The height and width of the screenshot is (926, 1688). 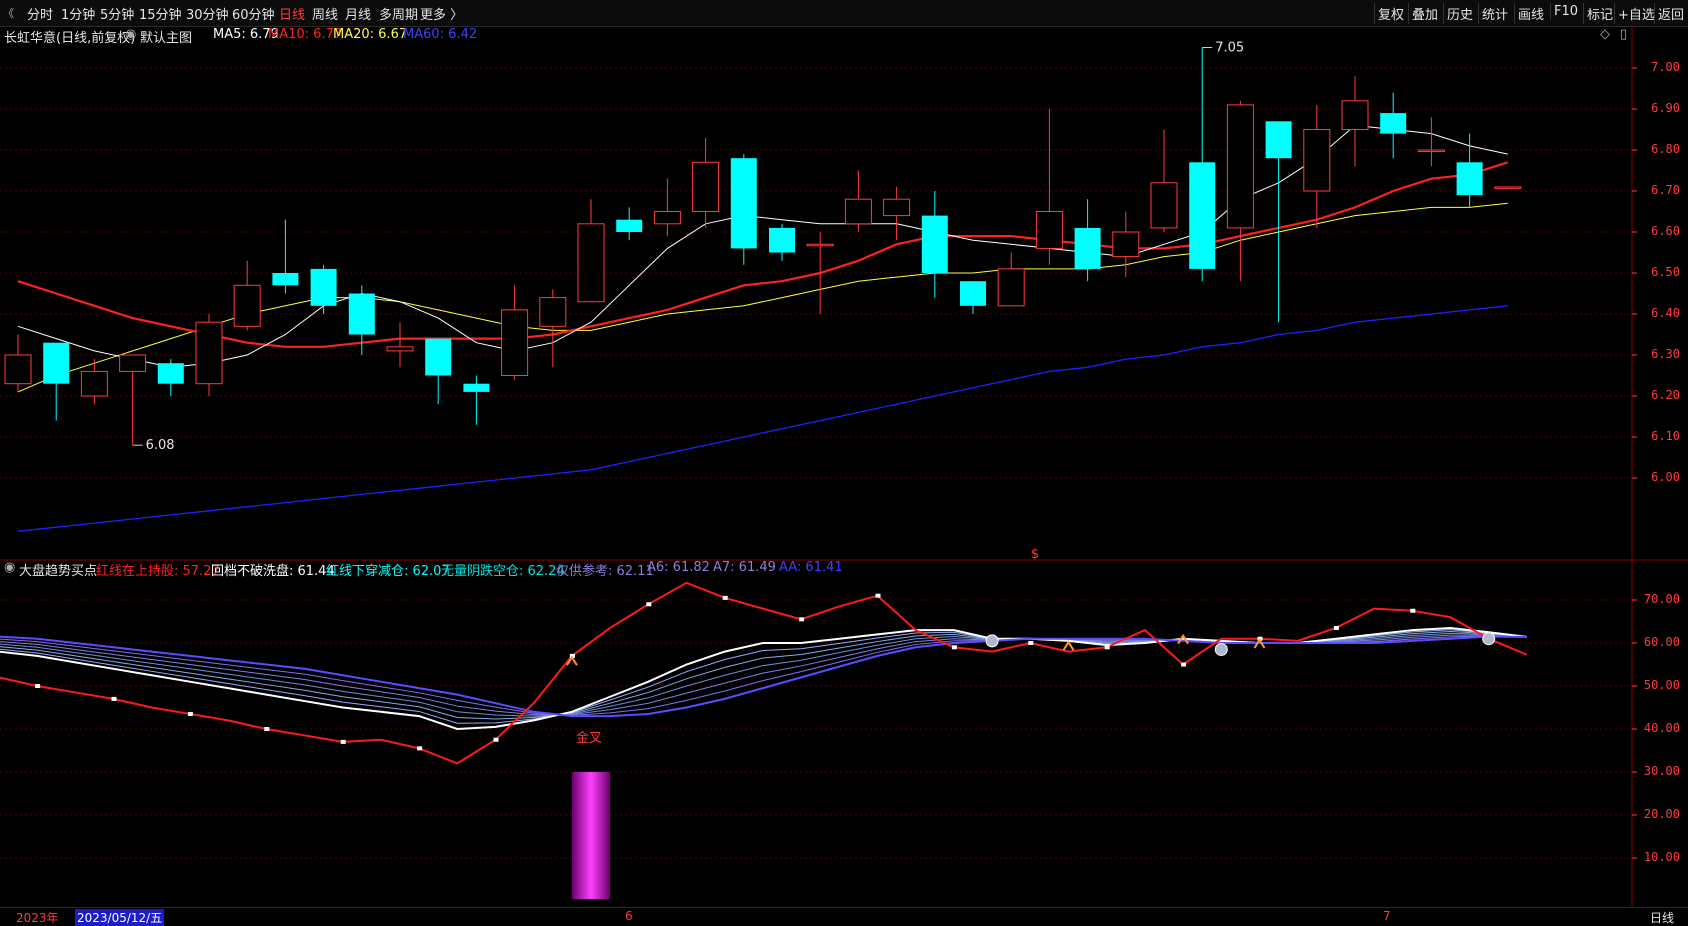 What do you see at coordinates (629, 916) in the screenshot?
I see `month-6-label: 6` at bounding box center [629, 916].